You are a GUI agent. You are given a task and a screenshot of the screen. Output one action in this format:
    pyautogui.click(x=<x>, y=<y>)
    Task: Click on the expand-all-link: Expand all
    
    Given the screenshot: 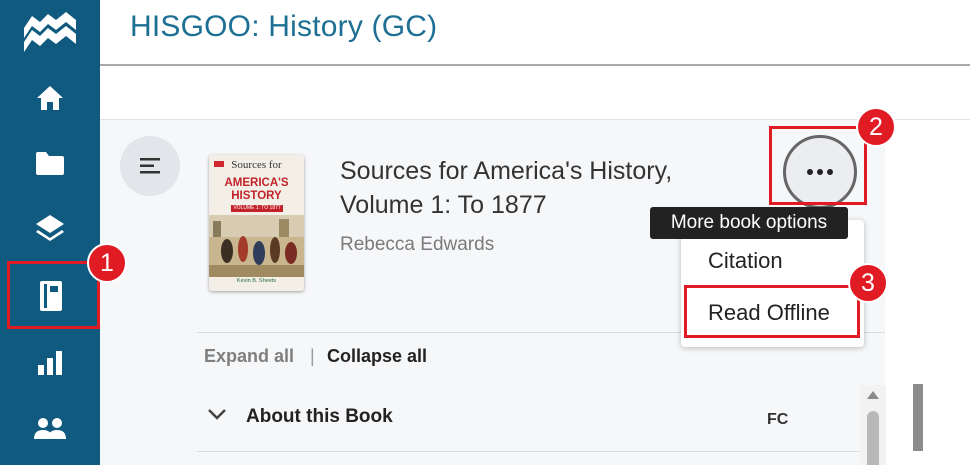 What is the action you would take?
    pyautogui.click(x=249, y=356)
    